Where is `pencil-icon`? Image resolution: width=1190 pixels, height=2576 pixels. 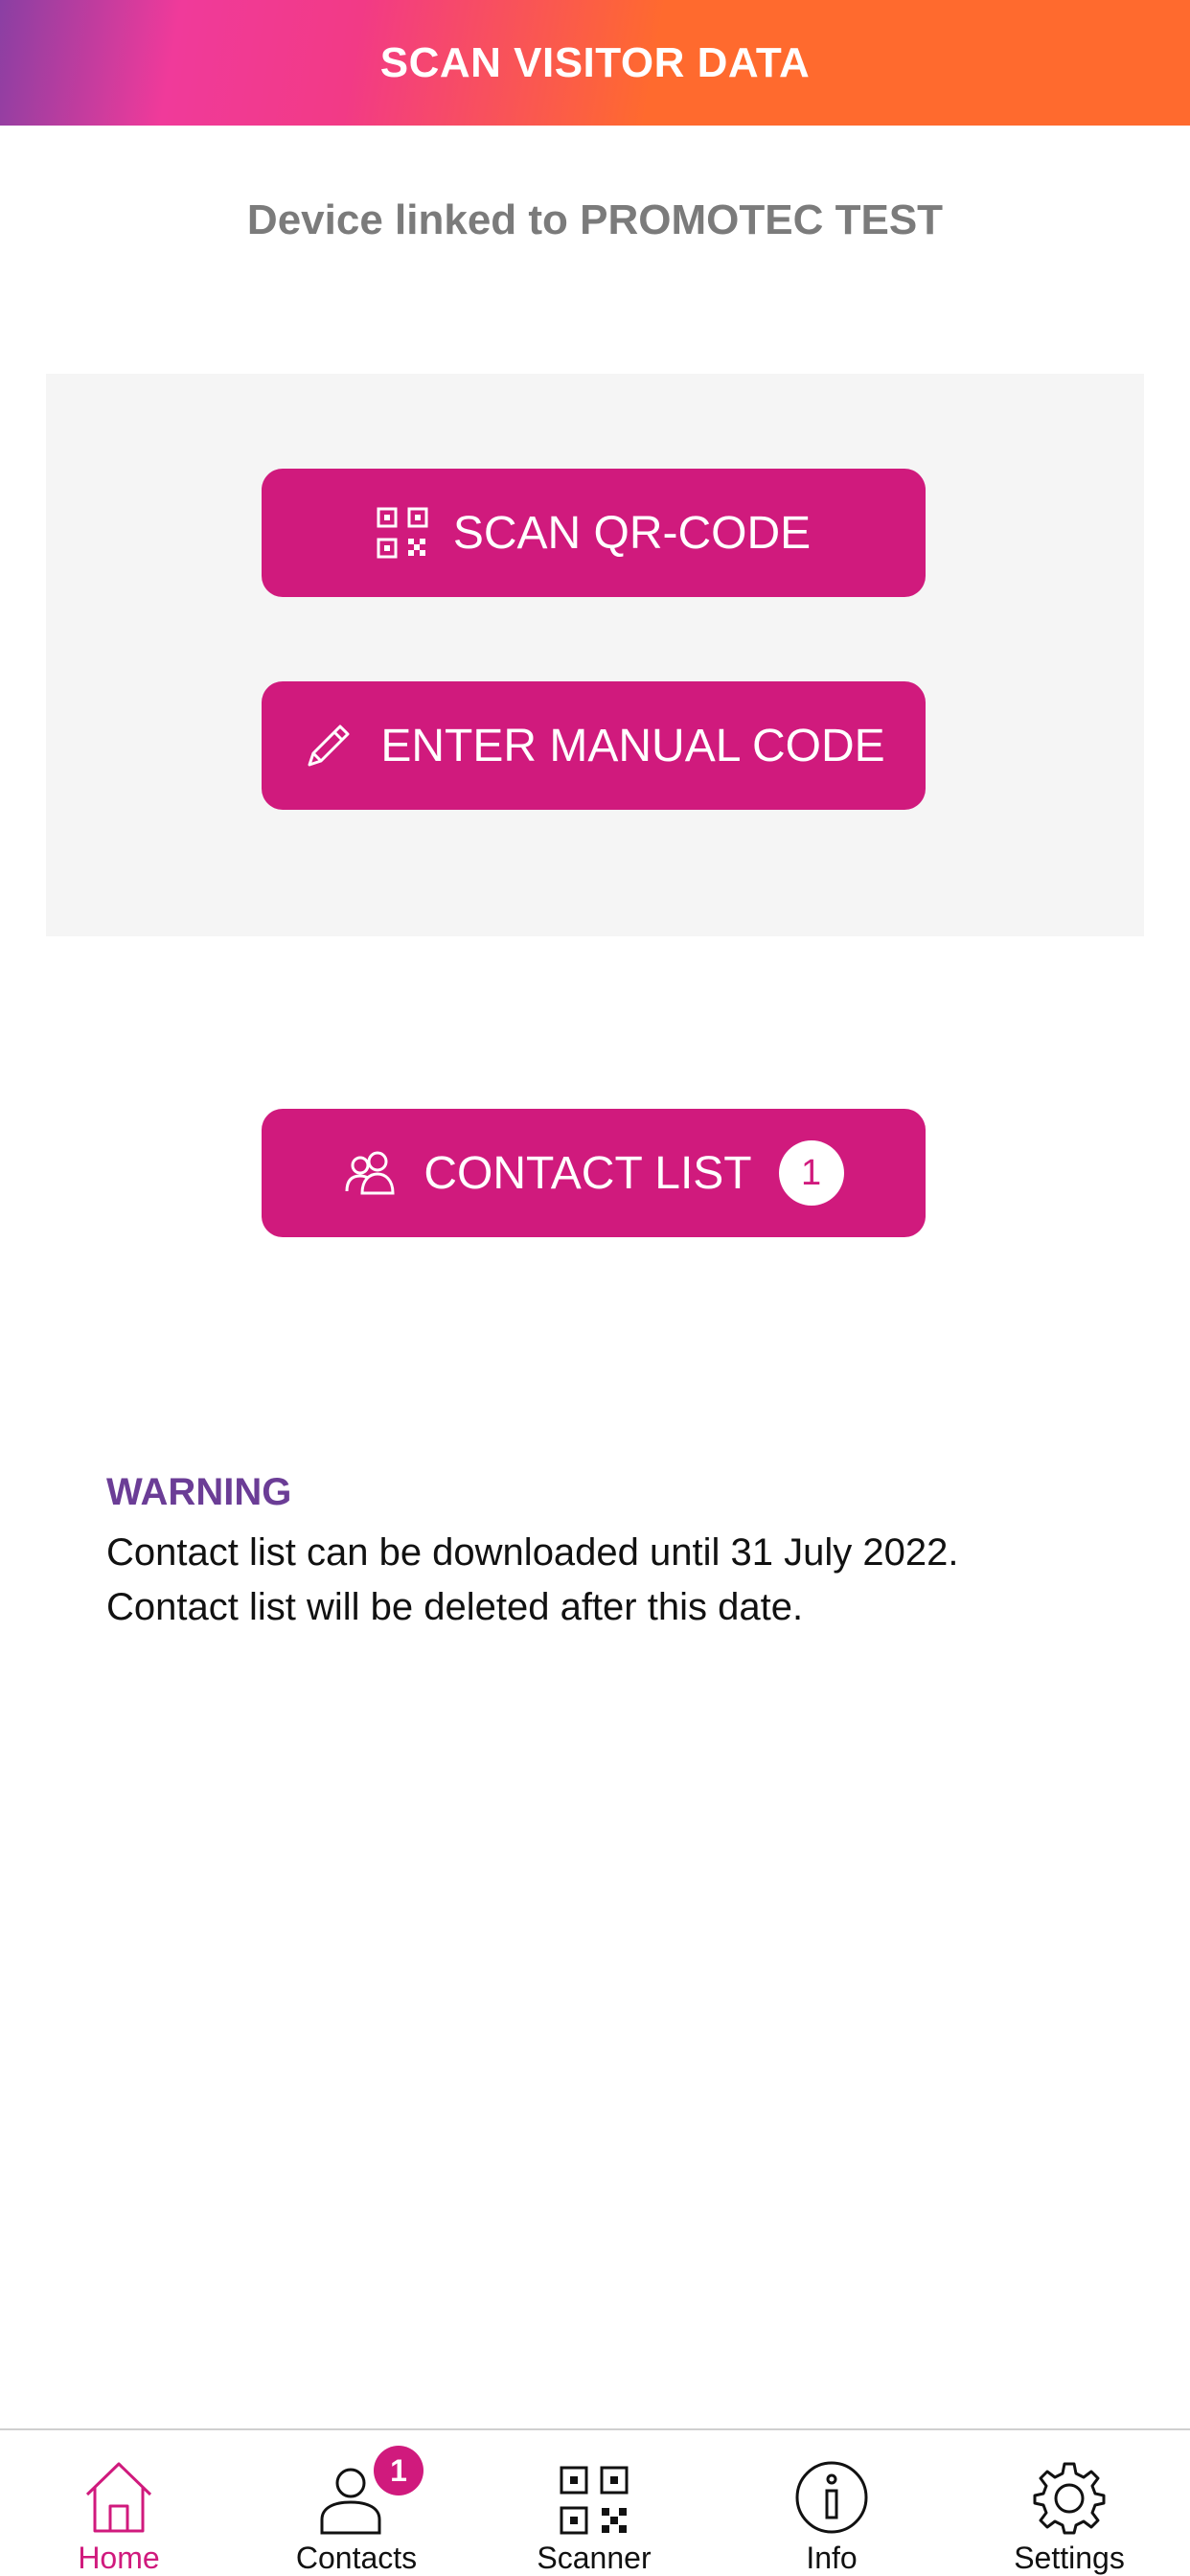 pencil-icon is located at coordinates (328, 745).